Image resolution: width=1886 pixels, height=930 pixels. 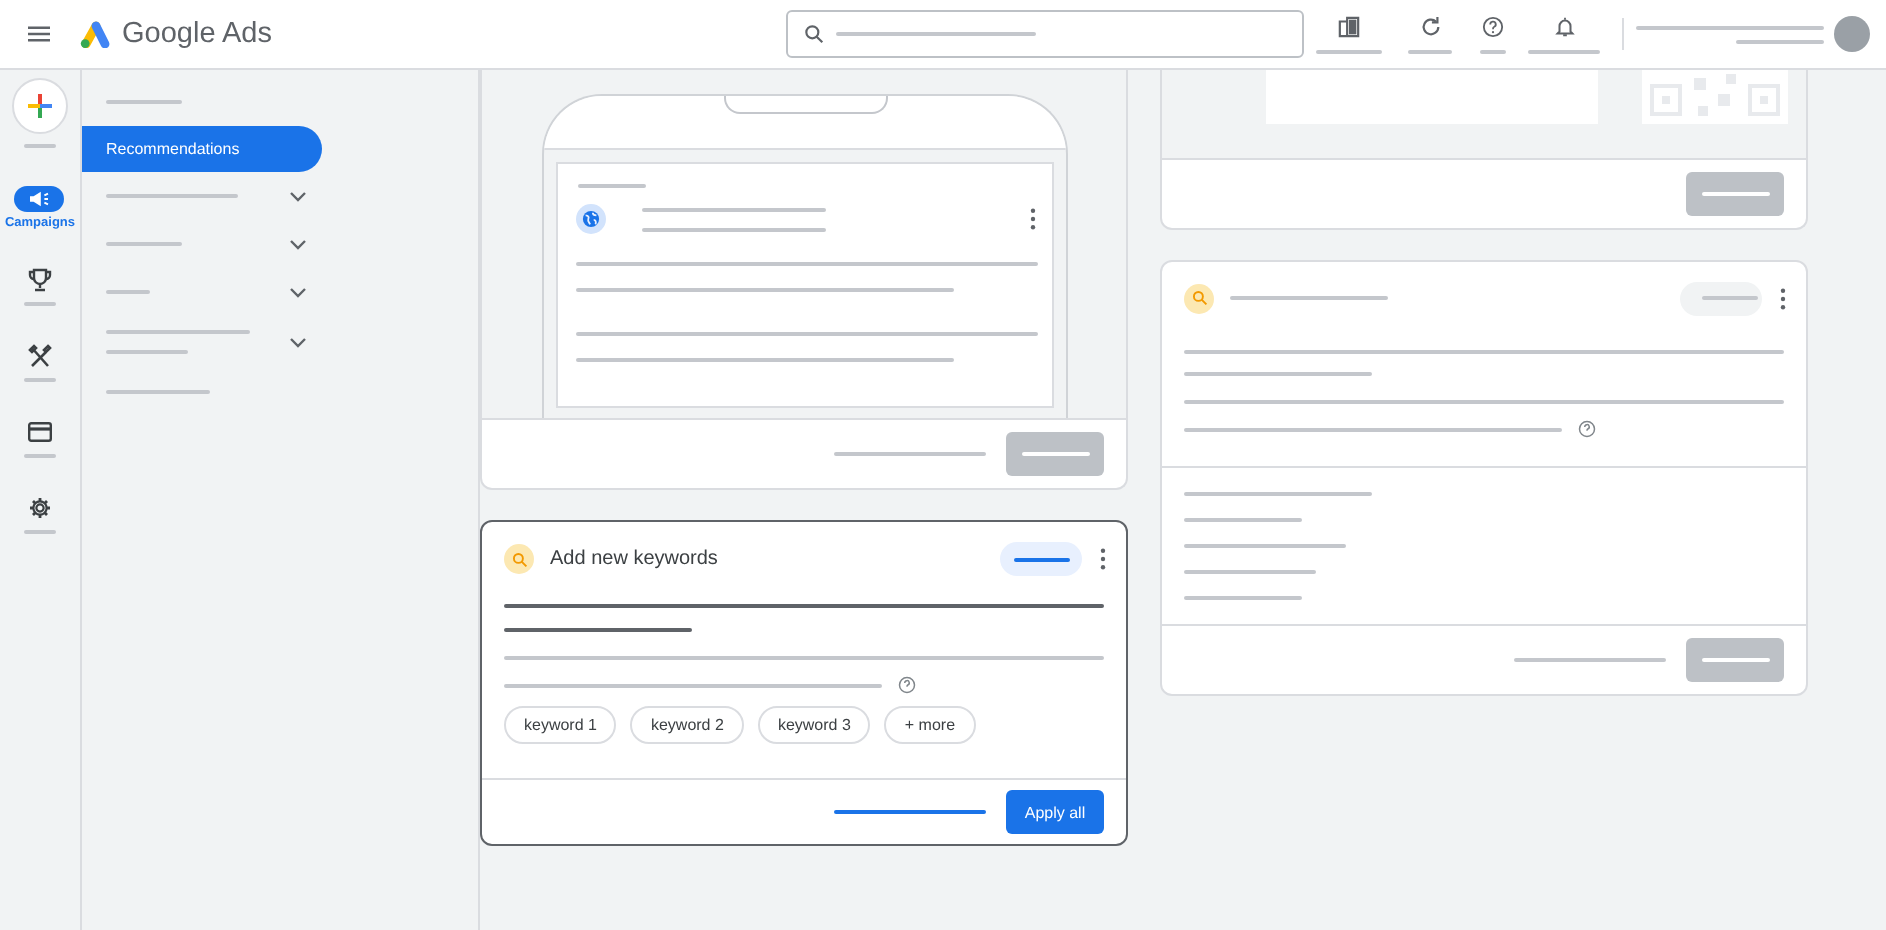 I want to click on tools-icon, so click(x=40, y=355).